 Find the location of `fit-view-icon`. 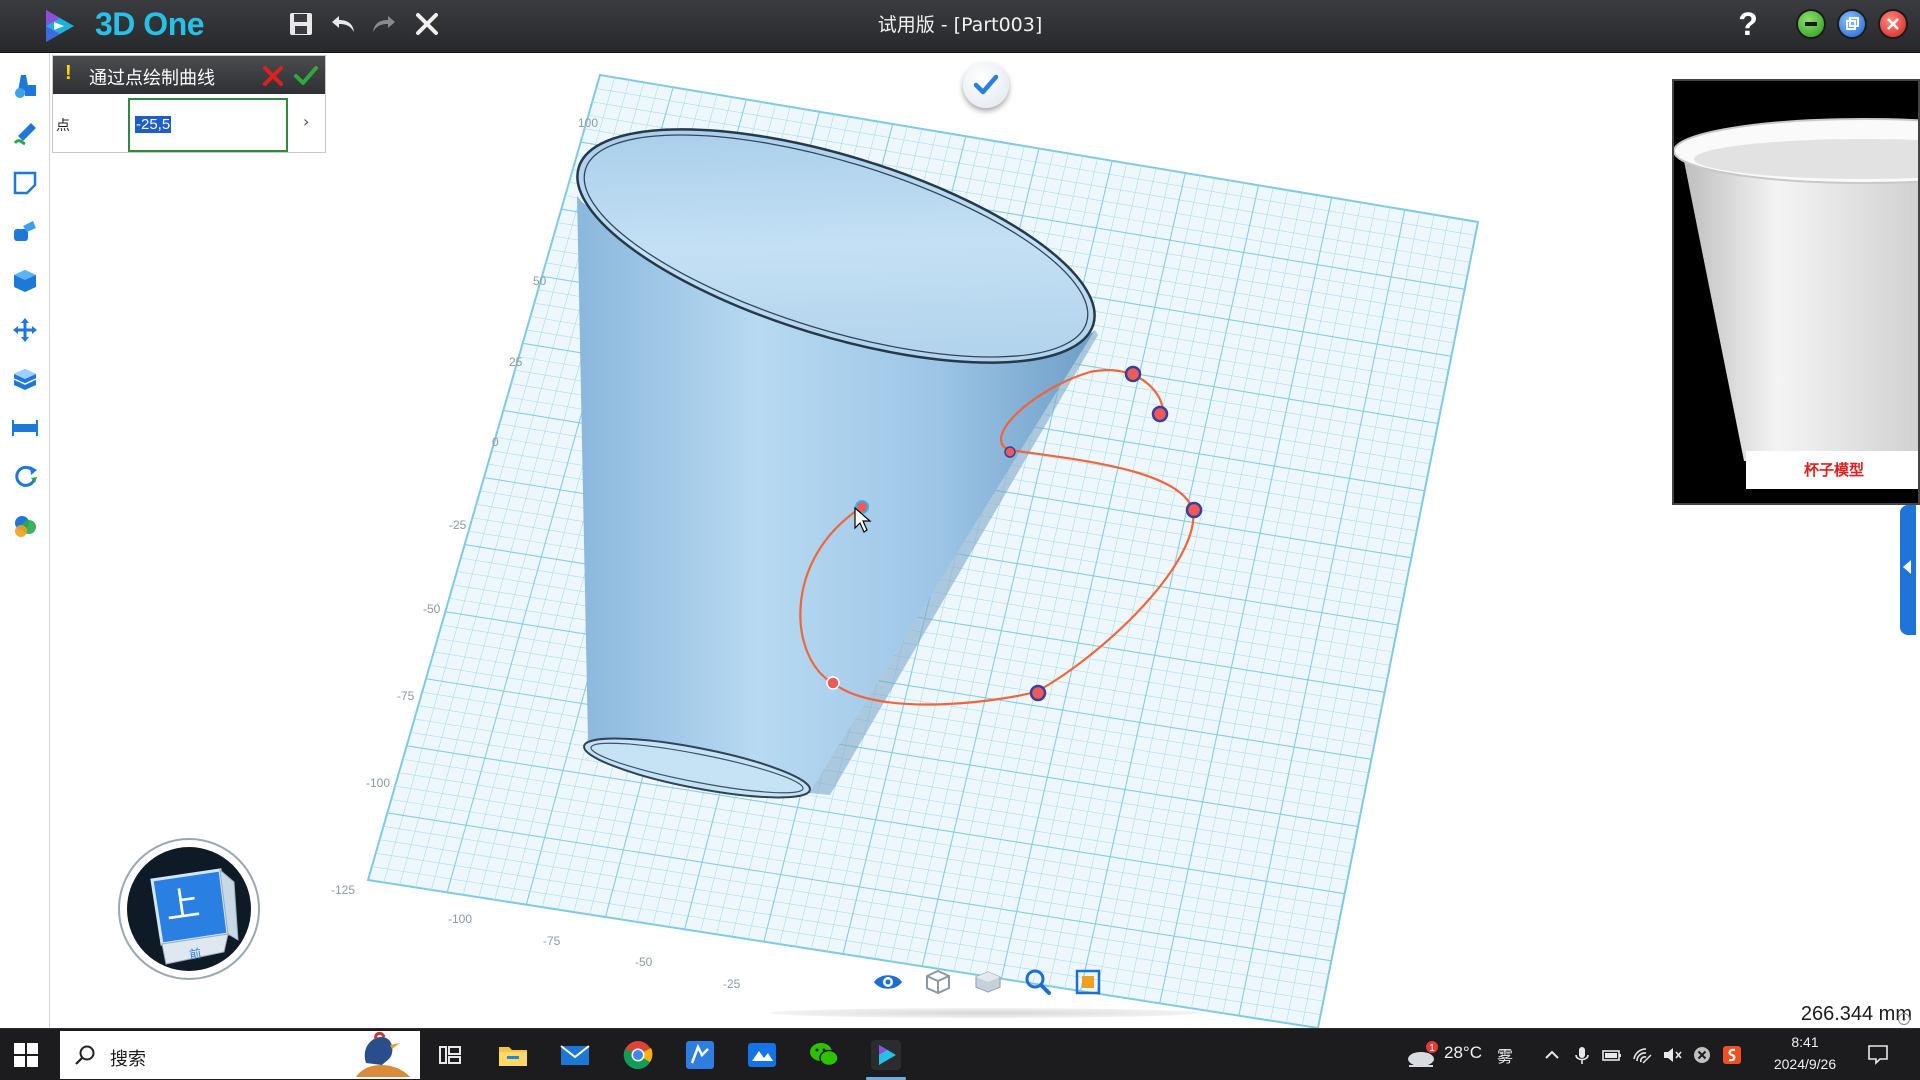

fit-view-icon is located at coordinates (1088, 982).